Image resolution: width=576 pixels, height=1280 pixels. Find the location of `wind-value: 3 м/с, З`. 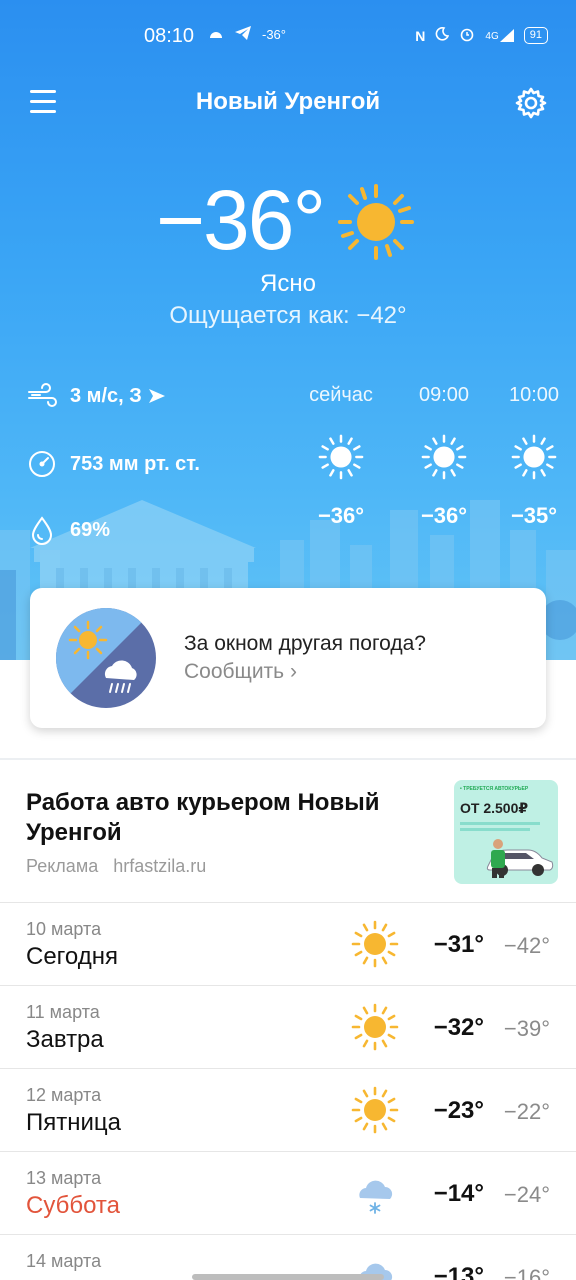

wind-value: 3 м/с, З is located at coordinates (106, 395).